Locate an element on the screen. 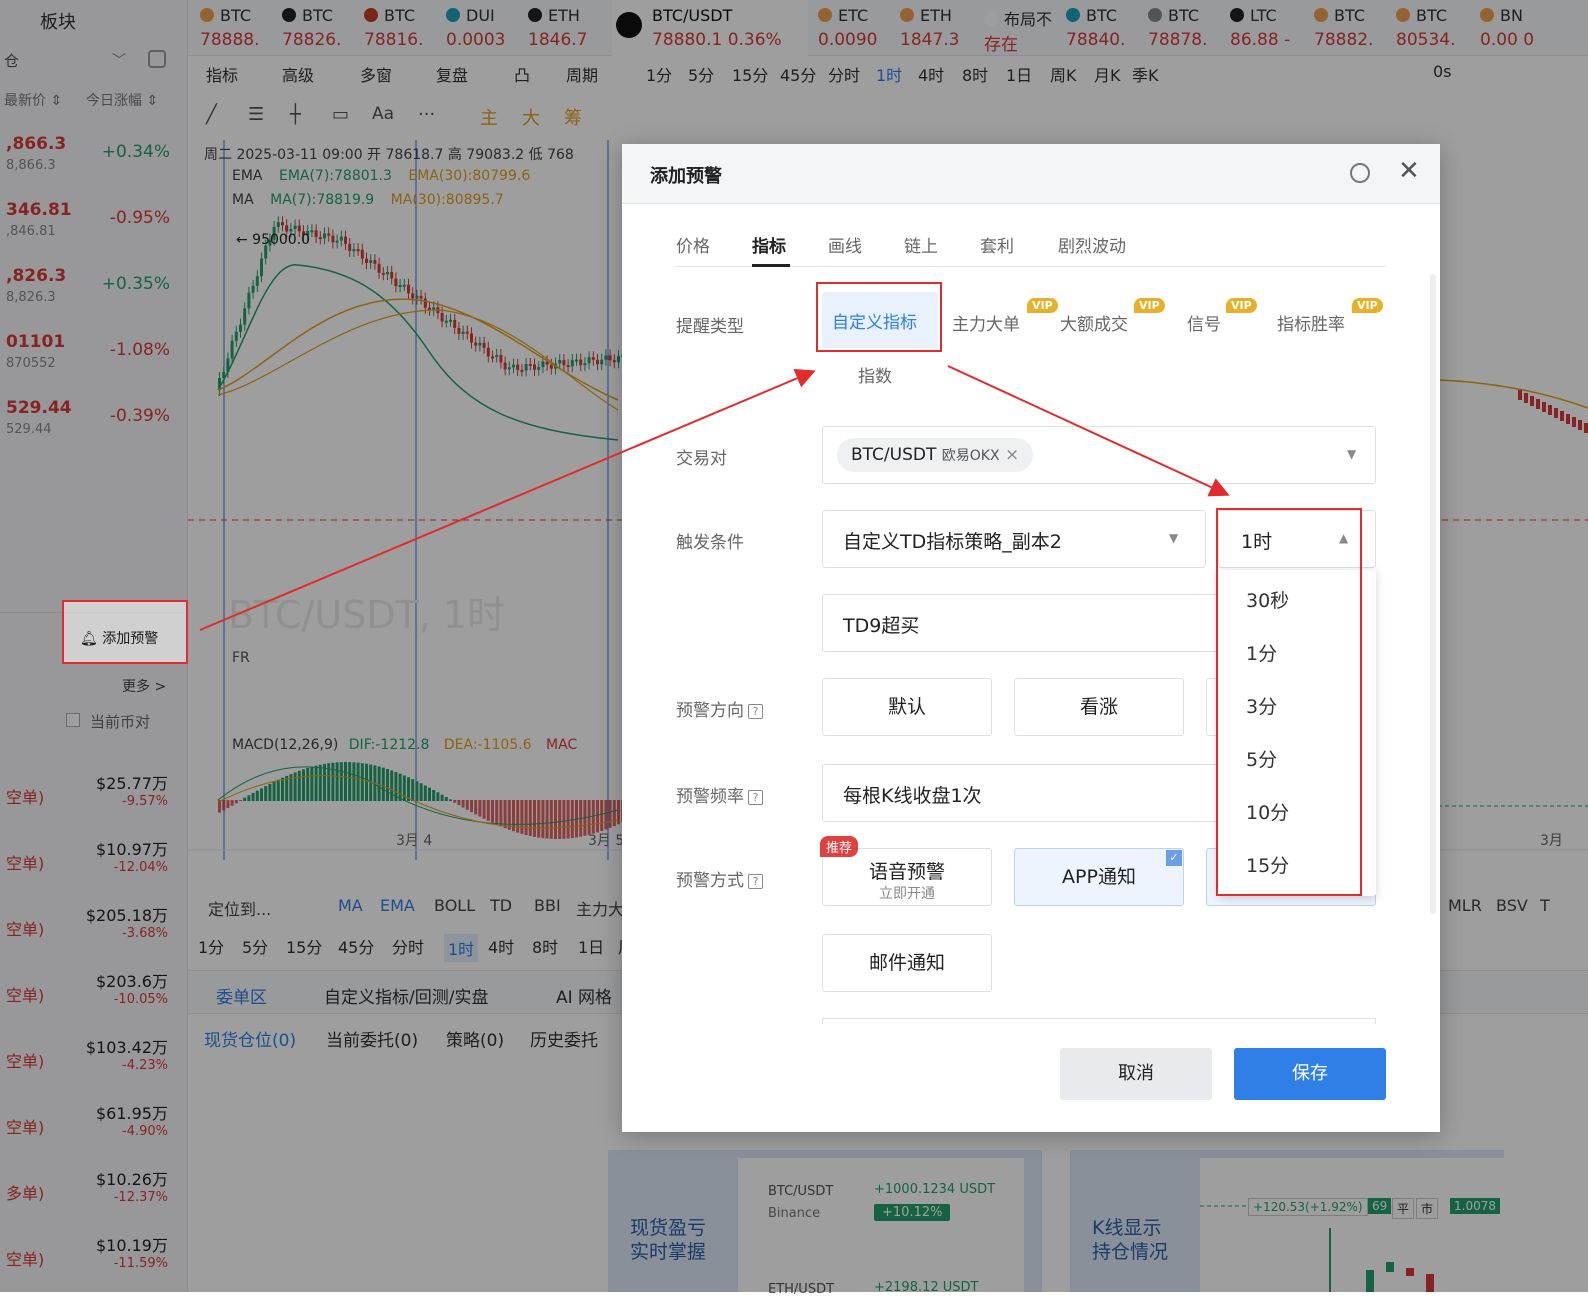  chip-remove-icon: × is located at coordinates (1012, 455).